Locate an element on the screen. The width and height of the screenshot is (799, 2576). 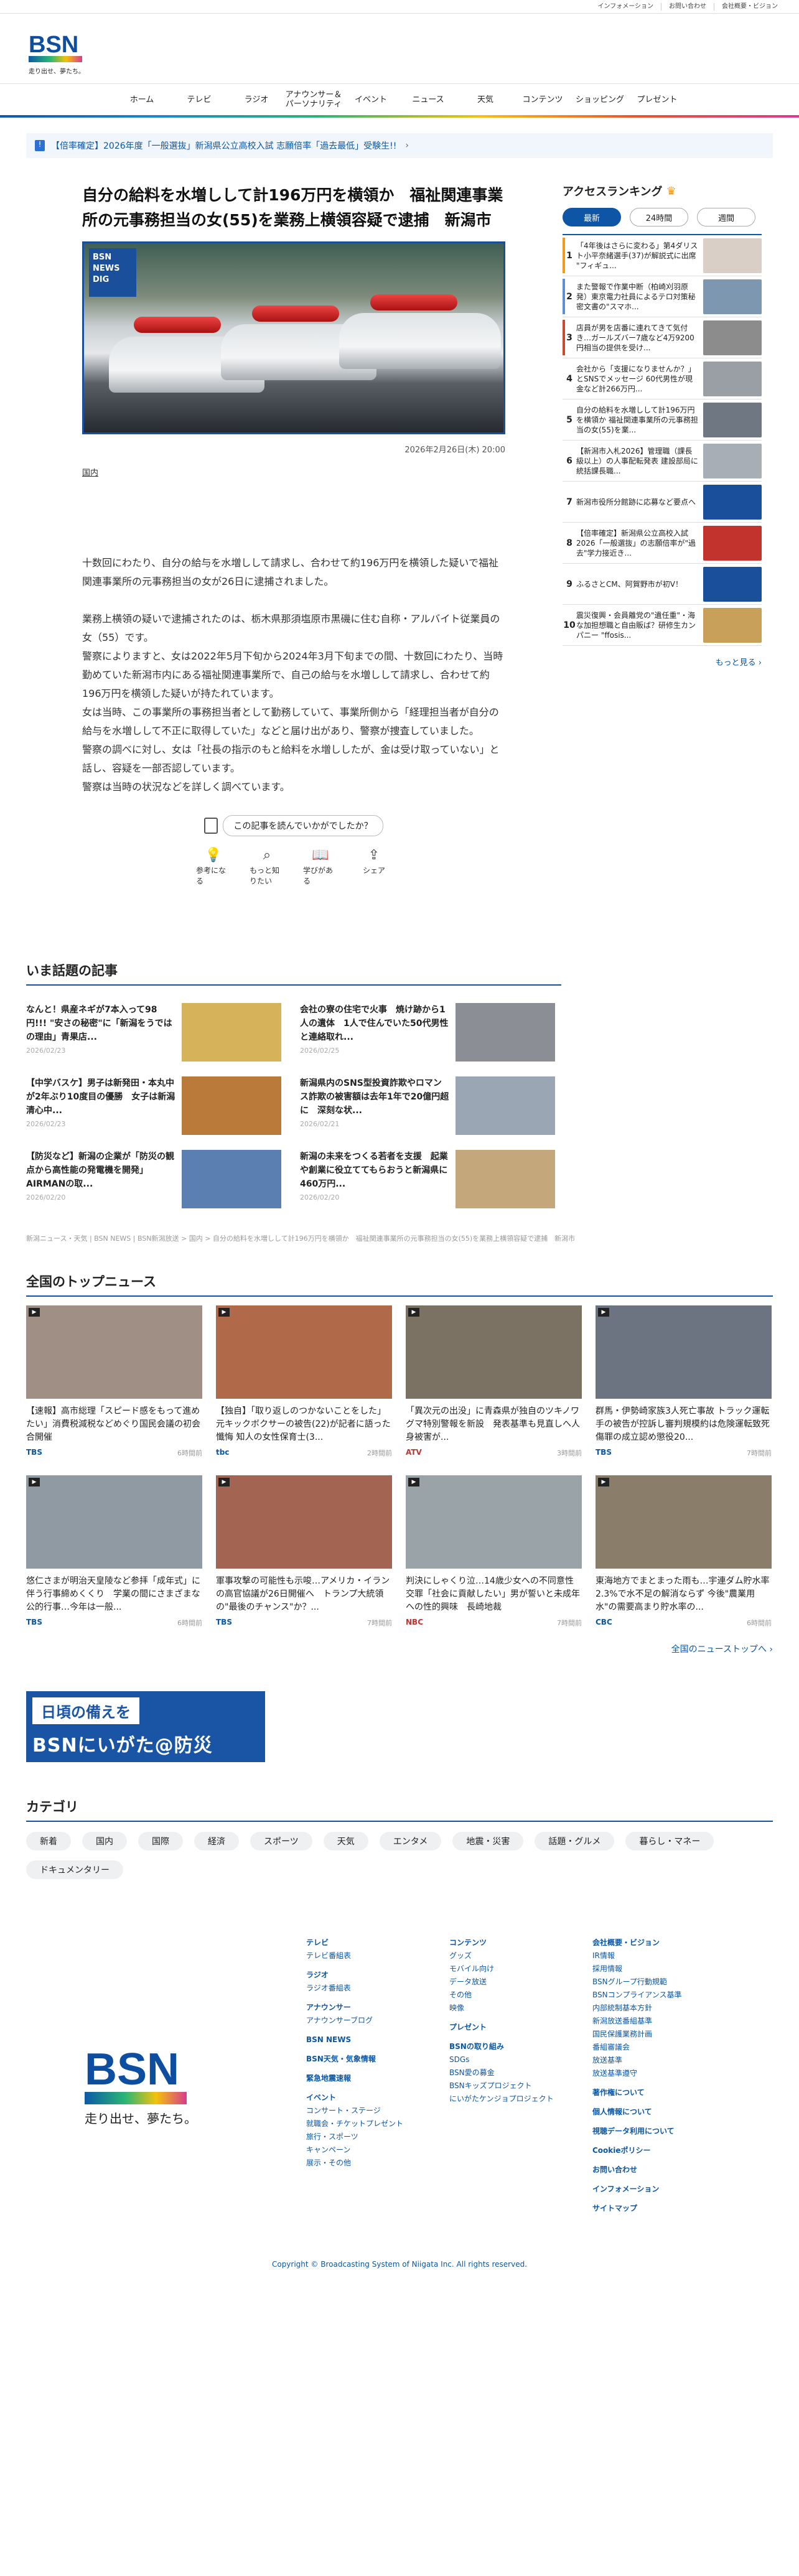
footer-link: にいがたケンジョプロジェクト is located at coordinates (501, 2100).